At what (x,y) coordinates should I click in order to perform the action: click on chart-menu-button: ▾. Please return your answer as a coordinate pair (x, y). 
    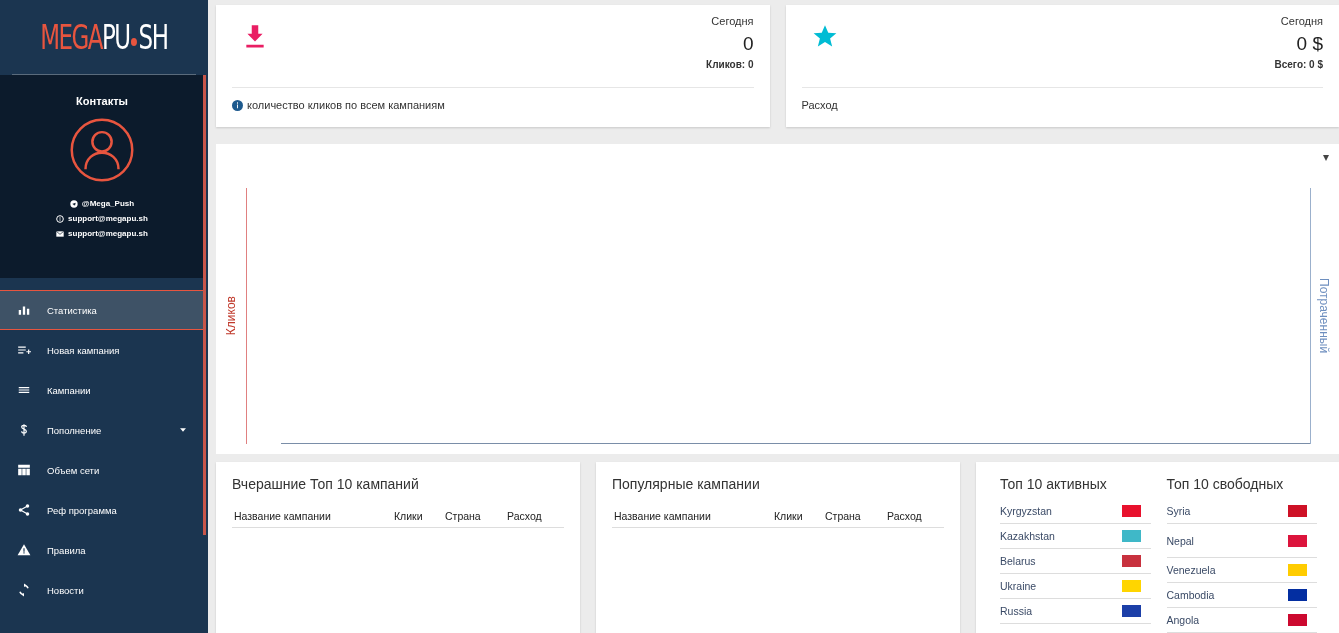
    Looking at the image, I should click on (1326, 156).